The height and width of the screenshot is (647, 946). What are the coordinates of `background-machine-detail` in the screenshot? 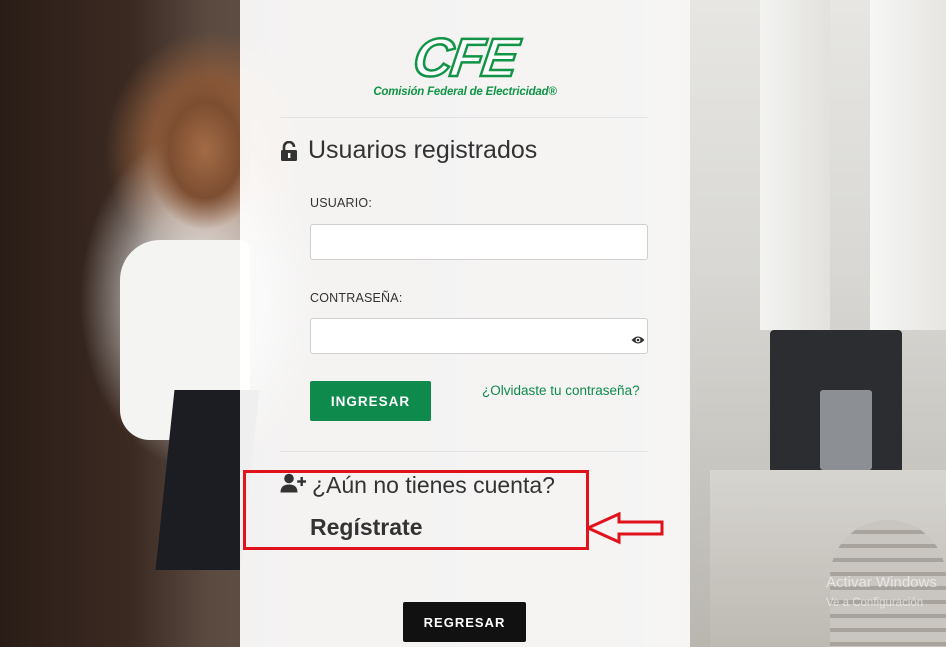 It's located at (846, 430).